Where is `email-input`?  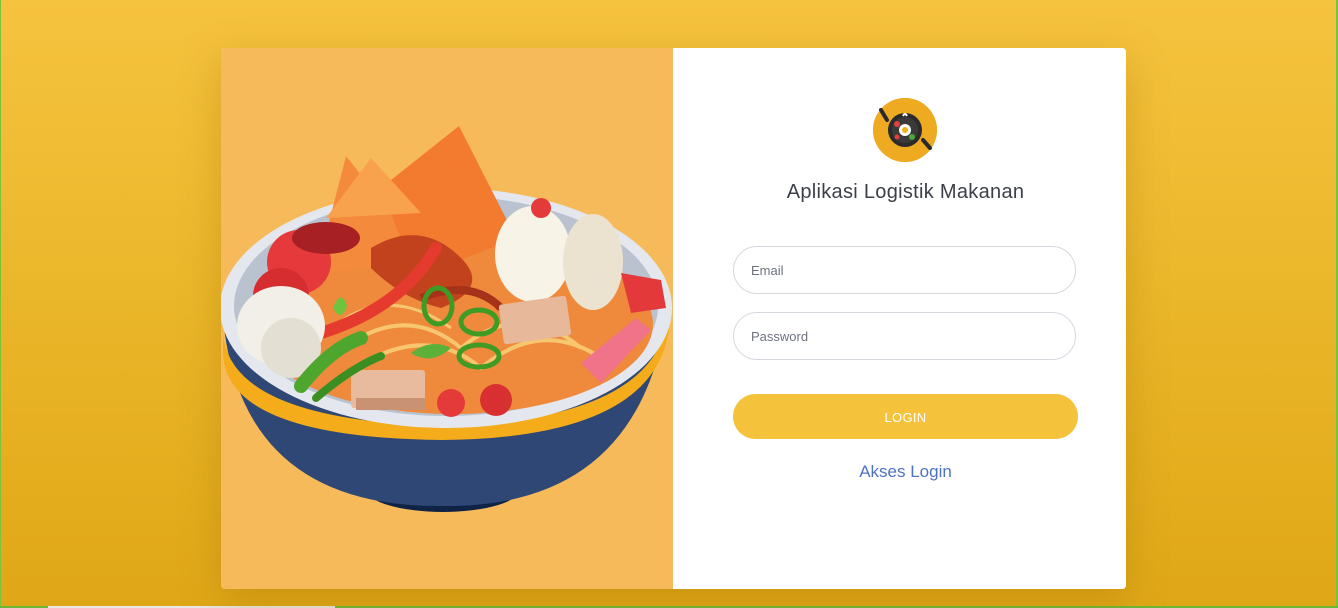
email-input is located at coordinates (901, 270).